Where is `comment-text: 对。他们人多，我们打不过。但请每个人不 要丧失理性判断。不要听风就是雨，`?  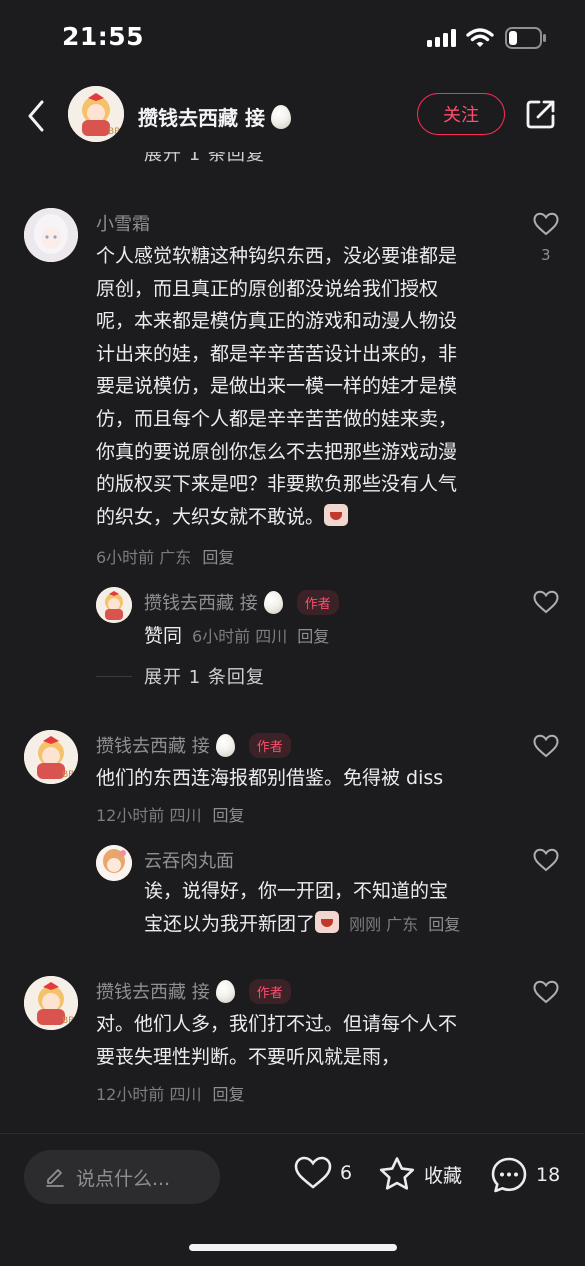
comment-text: 对。他们人多，我们打不过。但请每个人不 要丧失理性判断。不要听风就是雨， is located at coordinates (277, 1040).